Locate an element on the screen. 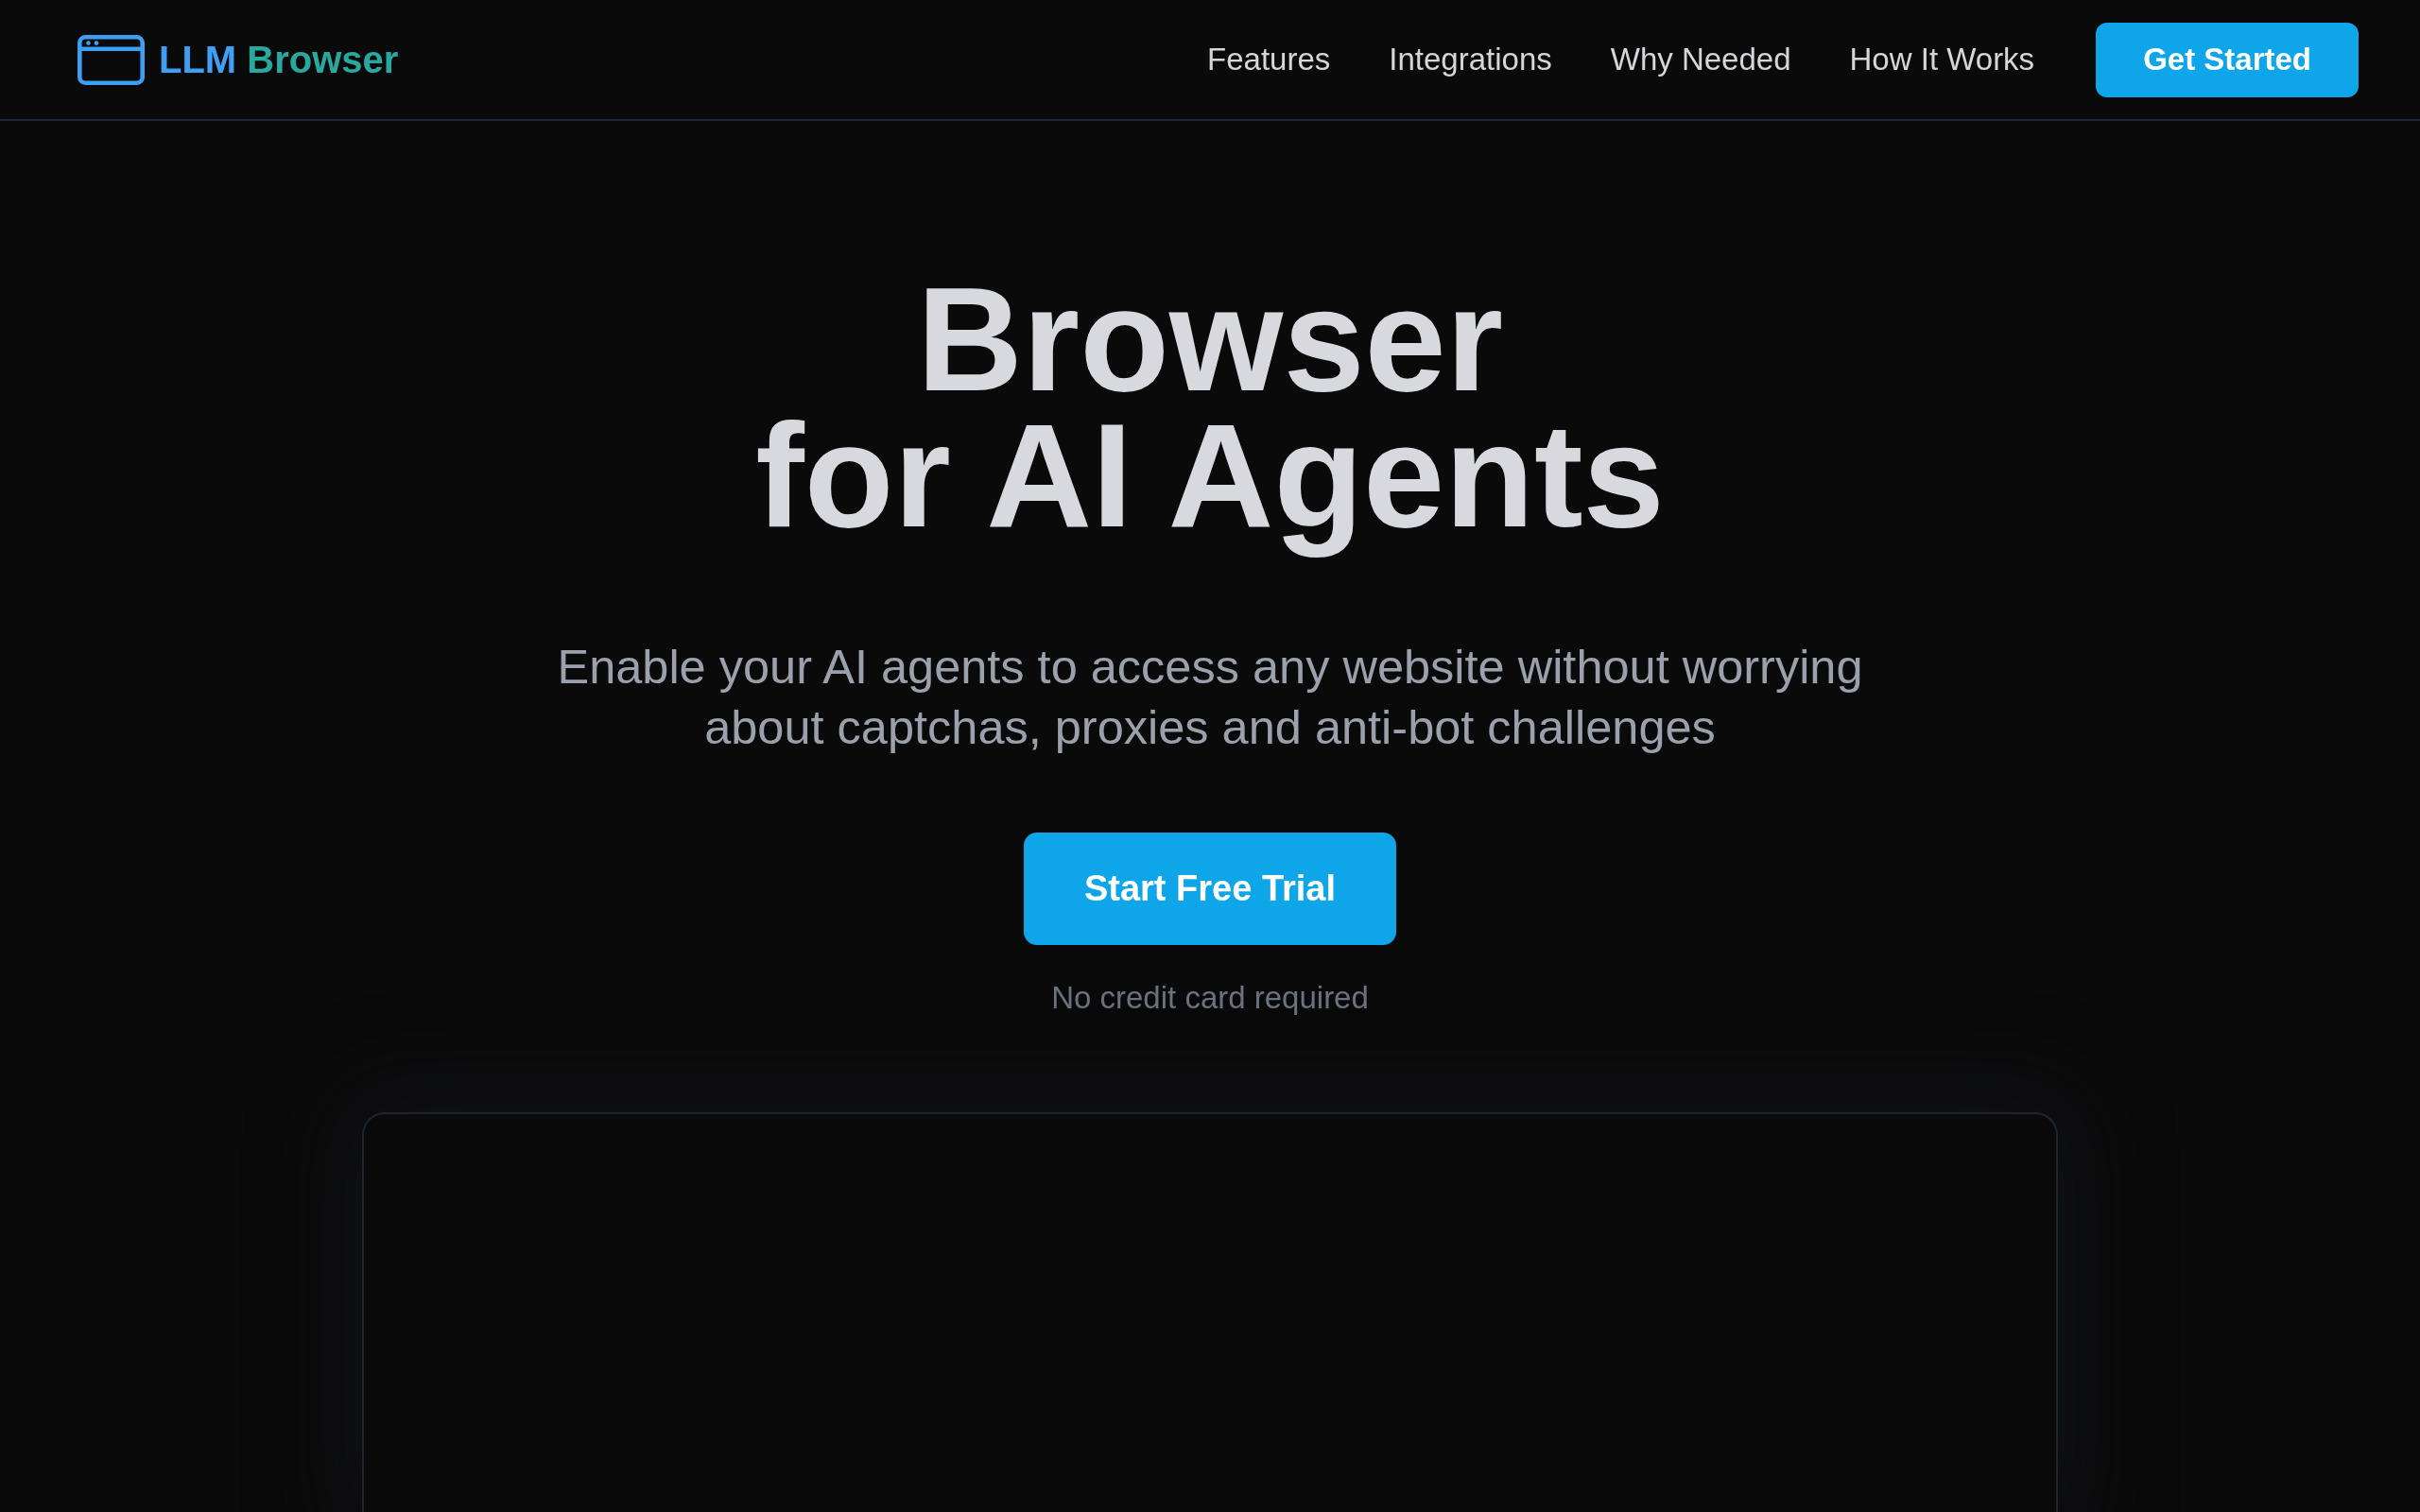 The width and height of the screenshot is (2420, 1512). nav-link: Integrations is located at coordinates (1470, 59).